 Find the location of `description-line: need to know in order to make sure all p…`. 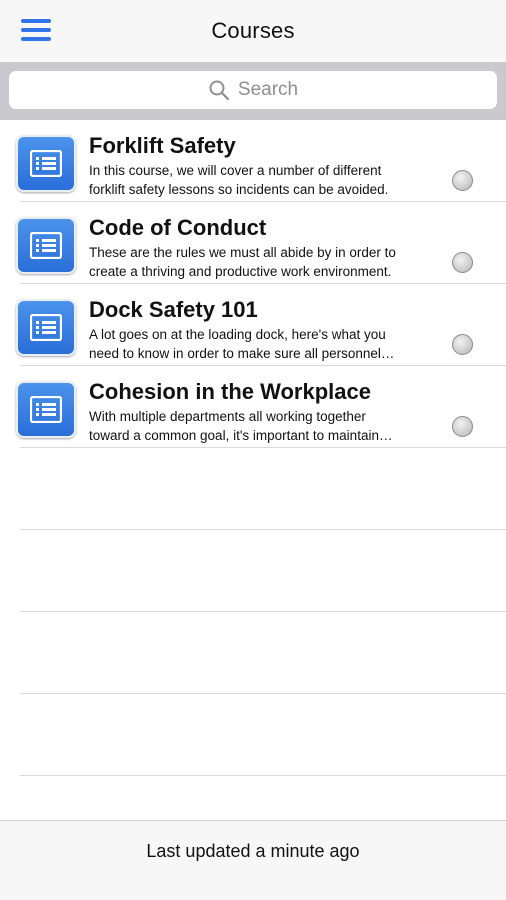

description-line: need to know in order to make sure all p… is located at coordinates (242, 353).